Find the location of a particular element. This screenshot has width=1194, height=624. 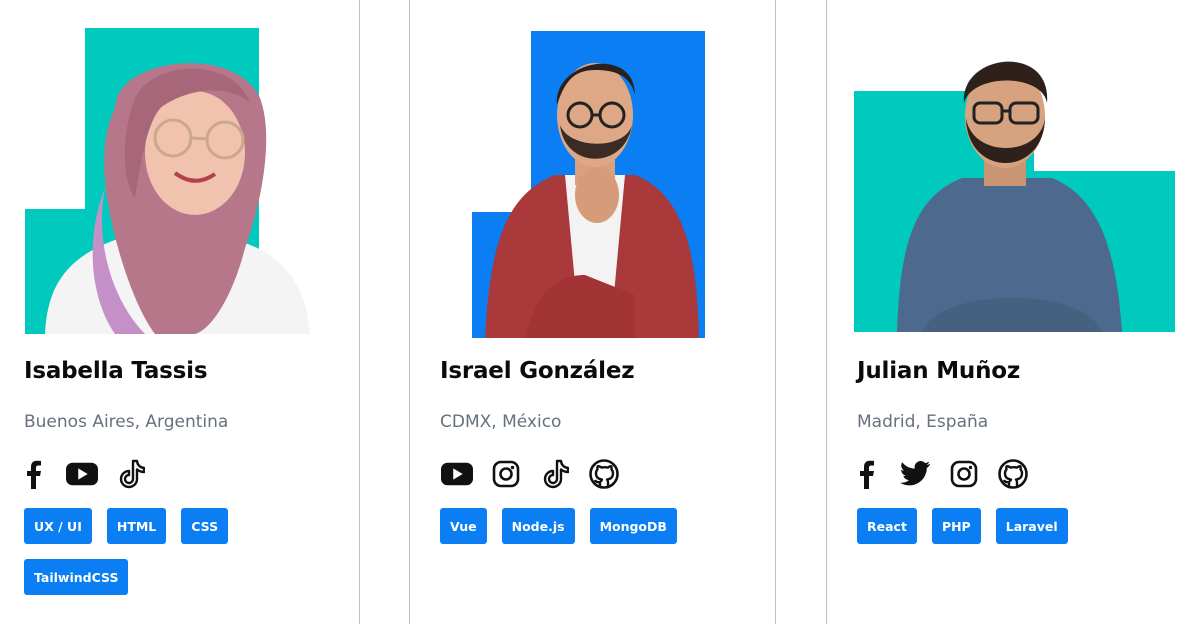

skill-tags: React PHP Laravel is located at coordinates (1017, 526).